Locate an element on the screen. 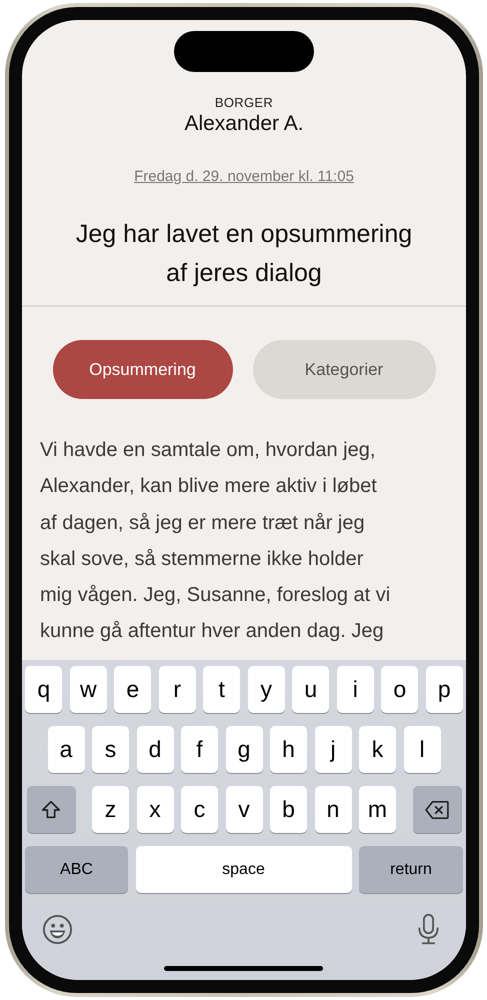  key: q is located at coordinates (43, 689).